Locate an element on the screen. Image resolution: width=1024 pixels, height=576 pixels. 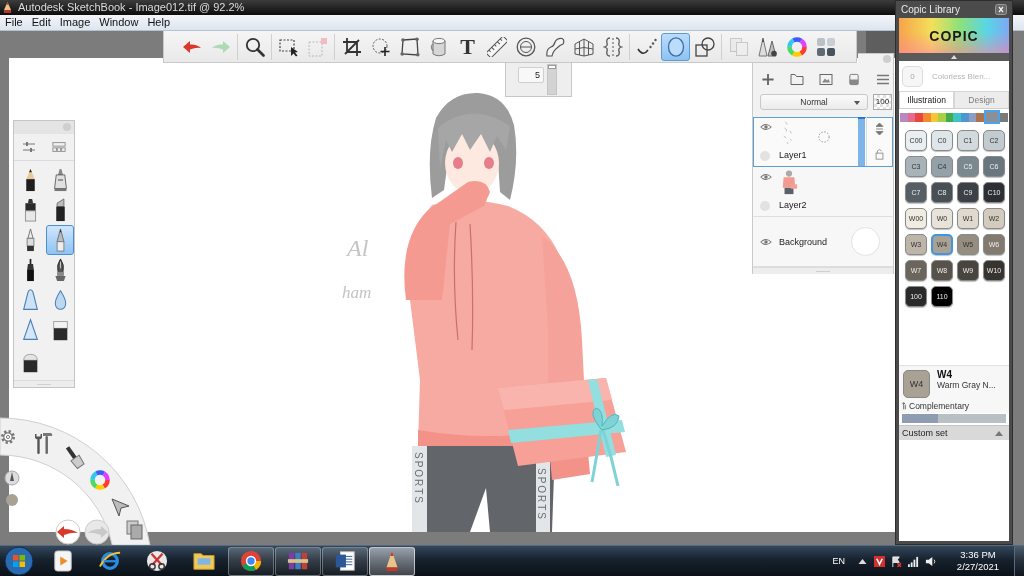
menu-icon is located at coordinates (883, 79).